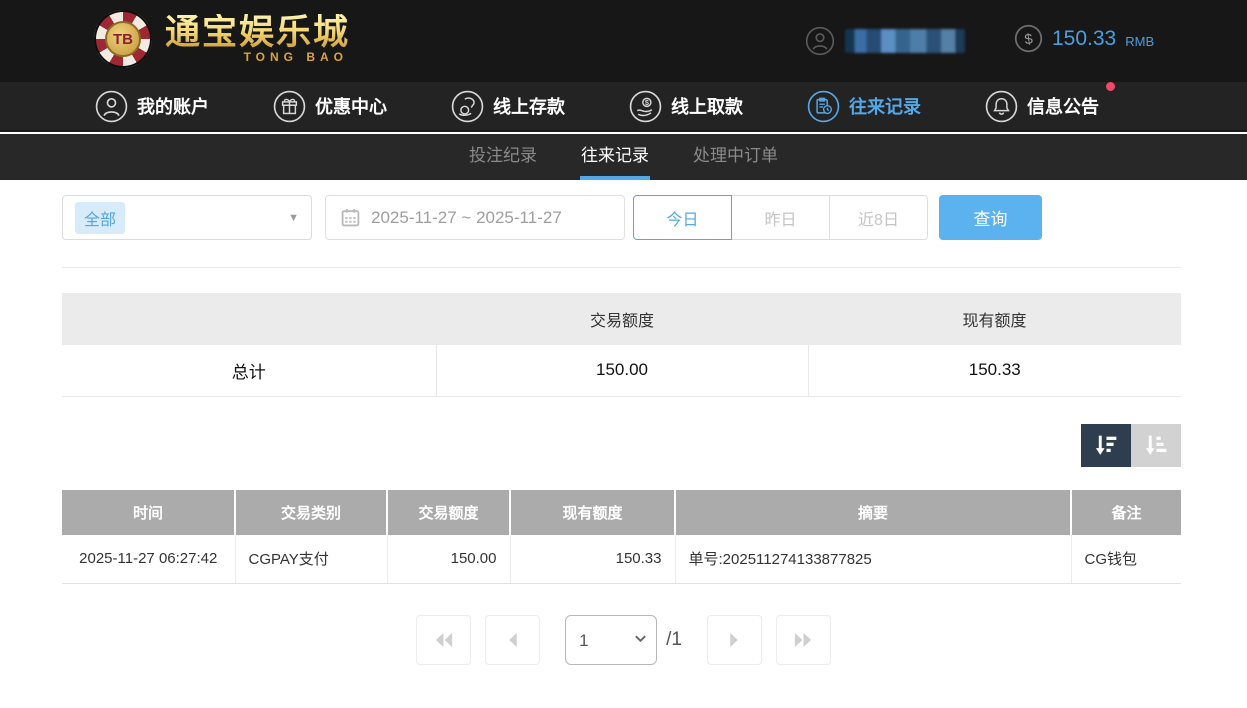 The width and height of the screenshot is (1247, 708). I want to click on quick-range-group: 今日 昨日 近8日, so click(780, 217).